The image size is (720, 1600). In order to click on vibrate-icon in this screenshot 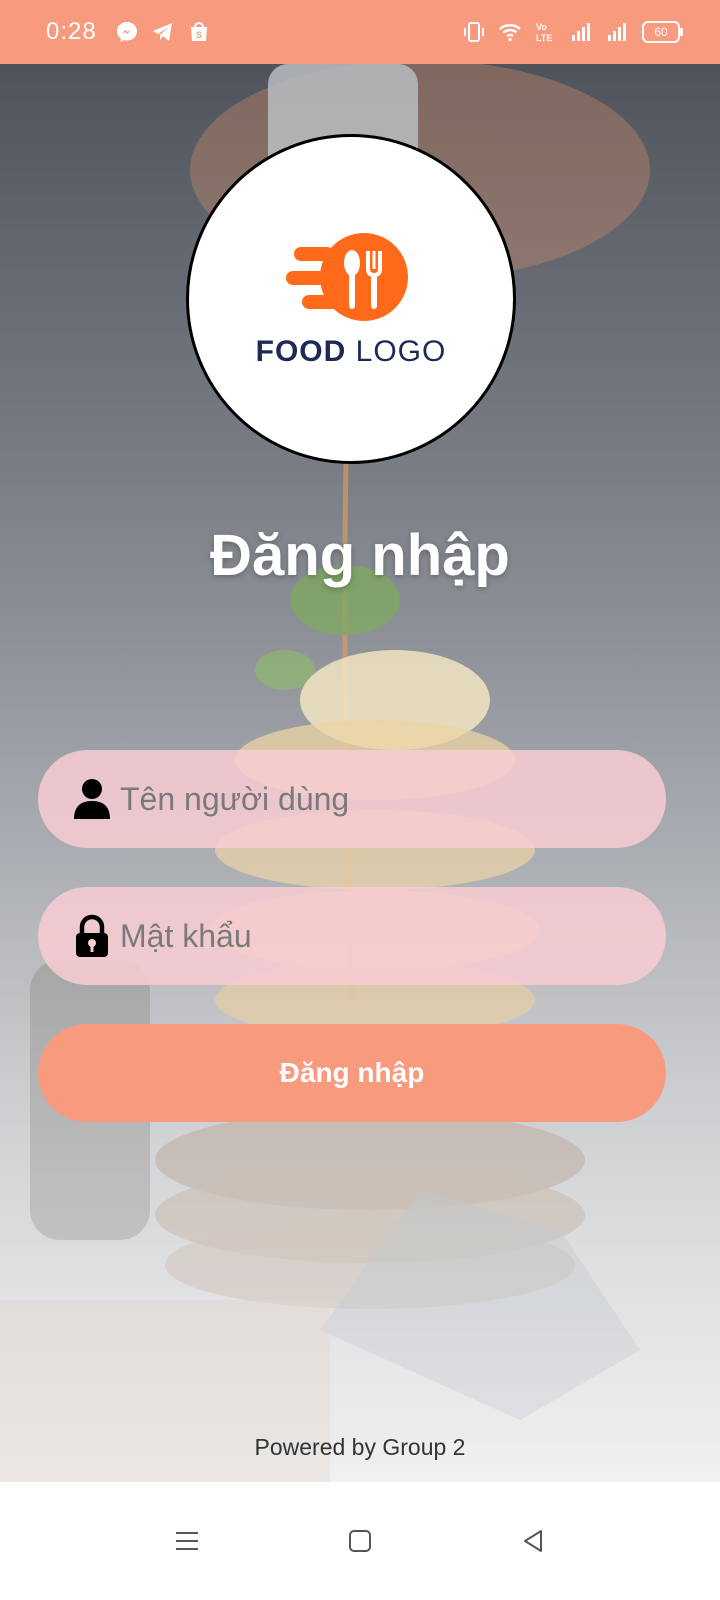, I will do `click(474, 32)`.